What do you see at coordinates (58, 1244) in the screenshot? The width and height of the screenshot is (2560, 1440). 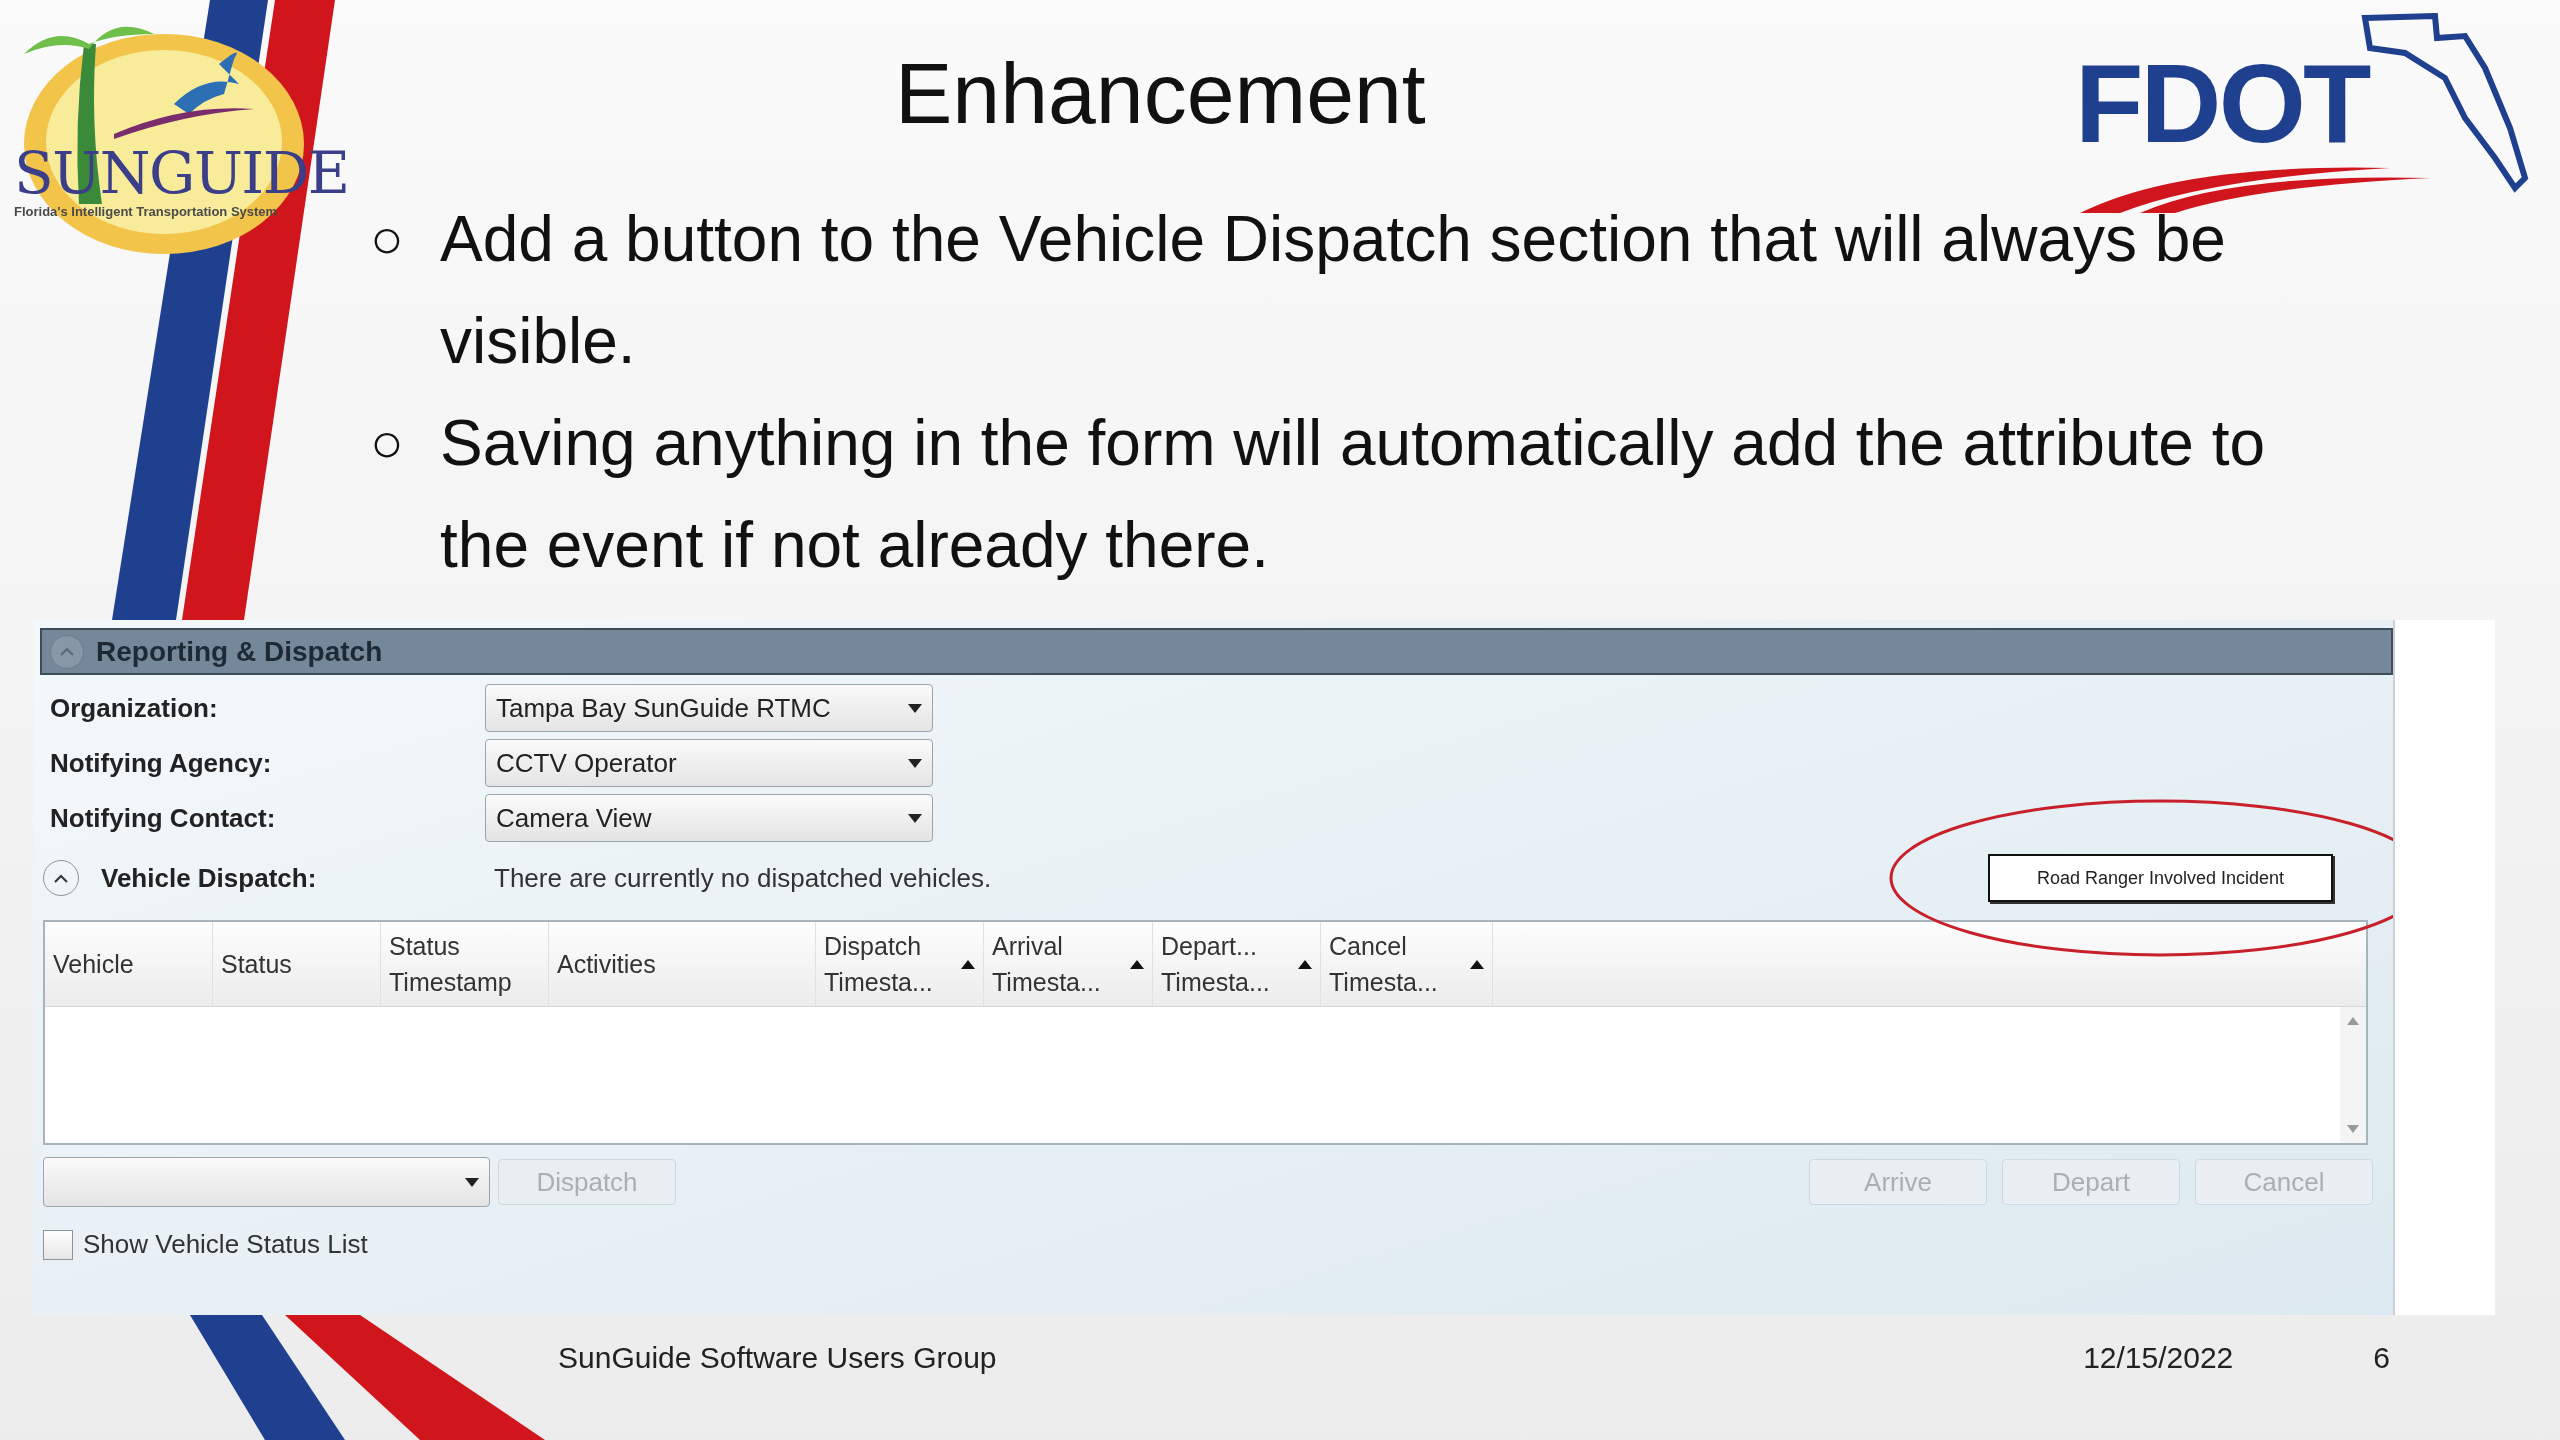 I see `checkbox` at bounding box center [58, 1244].